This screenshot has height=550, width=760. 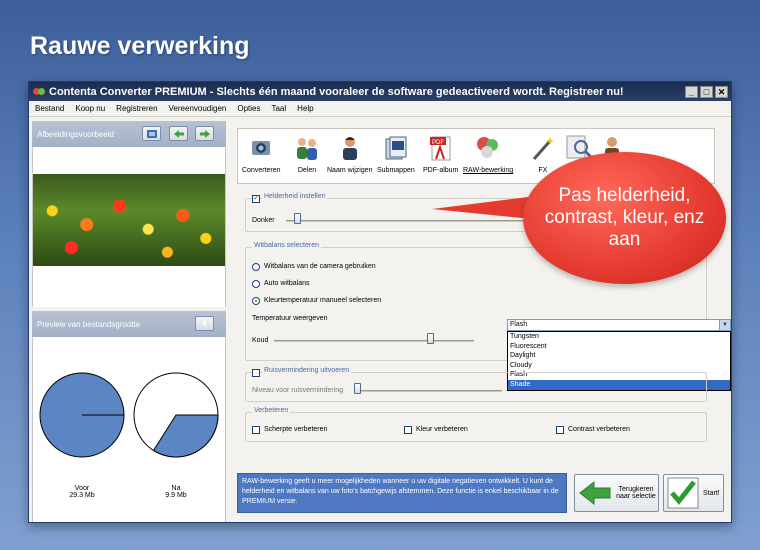 I want to click on before-size-pie, so click(x=82, y=415).